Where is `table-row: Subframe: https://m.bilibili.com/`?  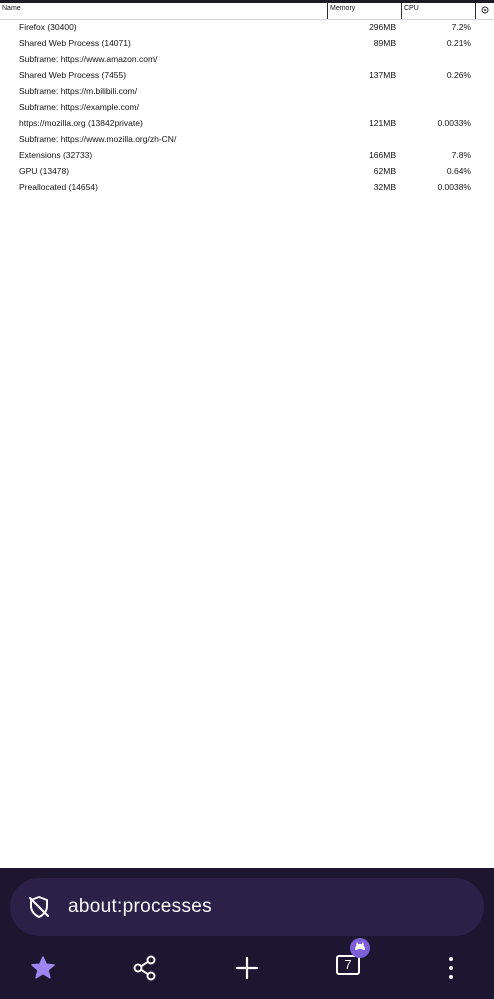
table-row: Subframe: https://m.bilibili.com/ is located at coordinates (247, 91).